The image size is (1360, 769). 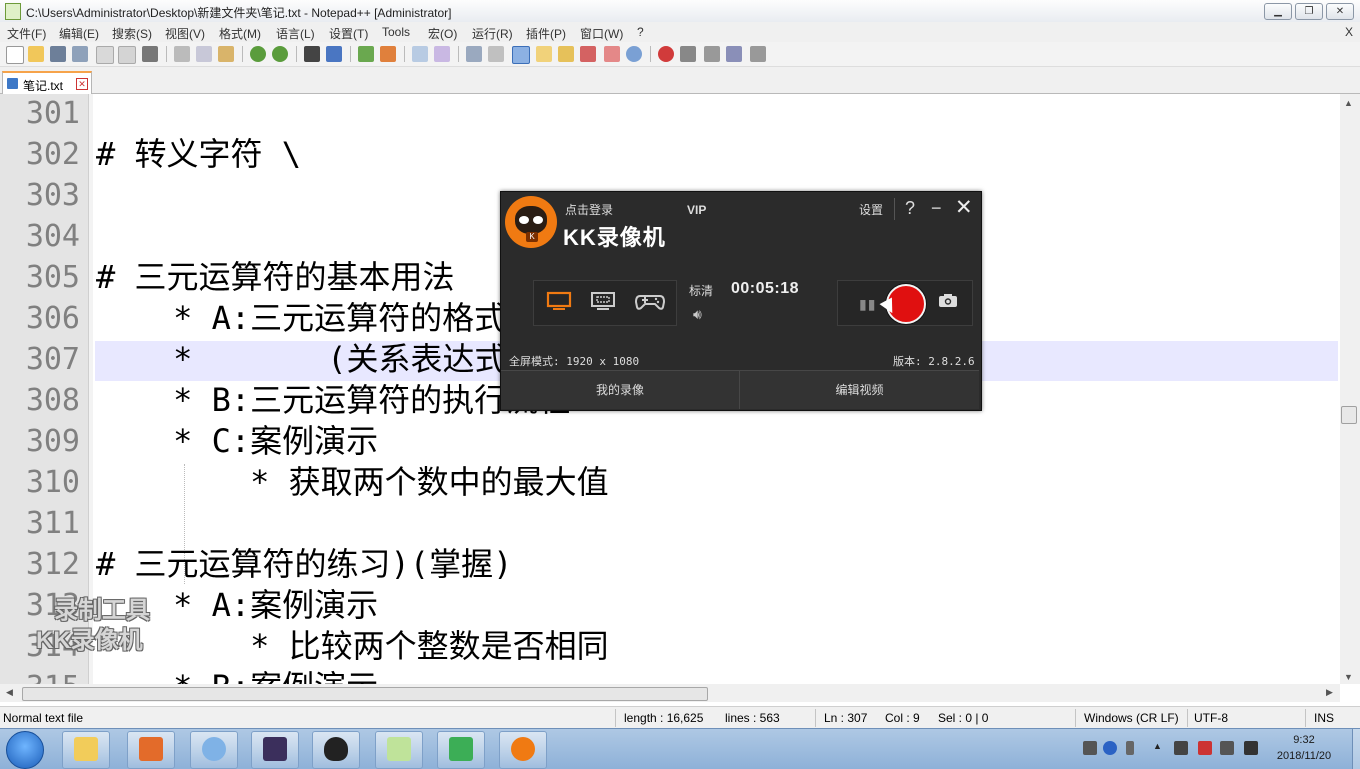 I want to click on code-line: * 获取两个数中的最大值, so click(x=352, y=482).